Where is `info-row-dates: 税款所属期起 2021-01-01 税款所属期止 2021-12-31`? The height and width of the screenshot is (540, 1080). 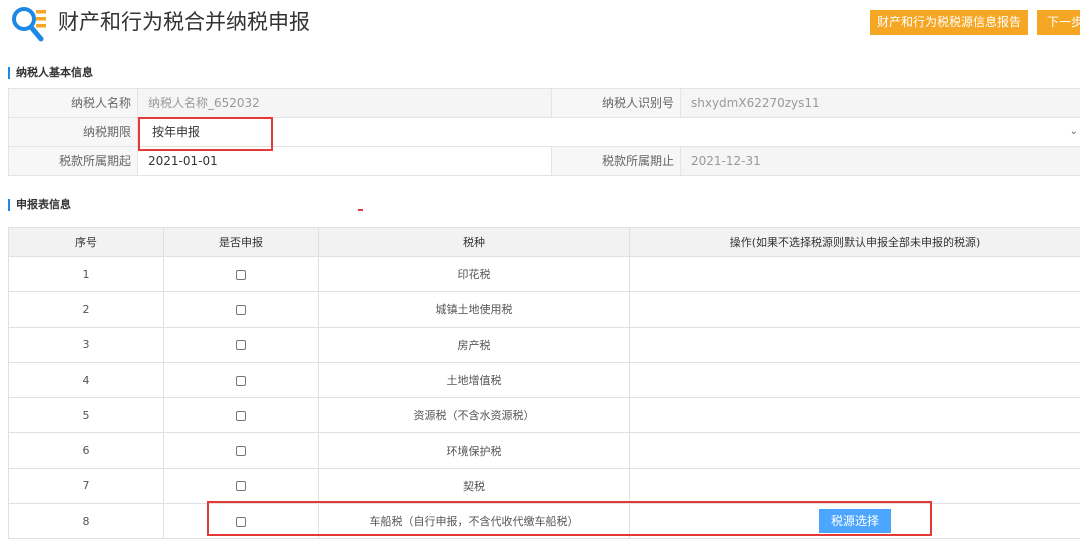
info-row-dates: 税款所属期起 2021-01-01 税款所属期止 2021-12-31 is located at coordinates (544, 161).